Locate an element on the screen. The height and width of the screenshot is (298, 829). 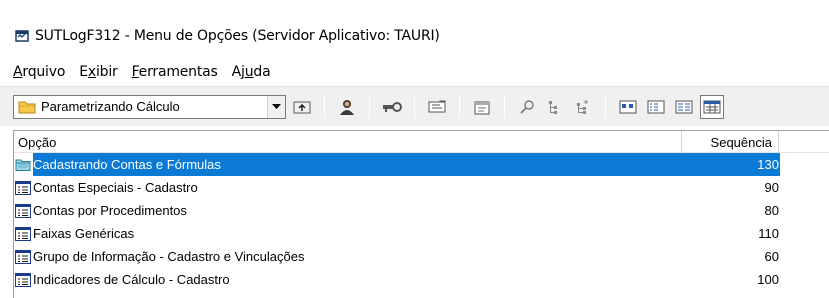
list-item-sequence: 60 is located at coordinates (771, 256).